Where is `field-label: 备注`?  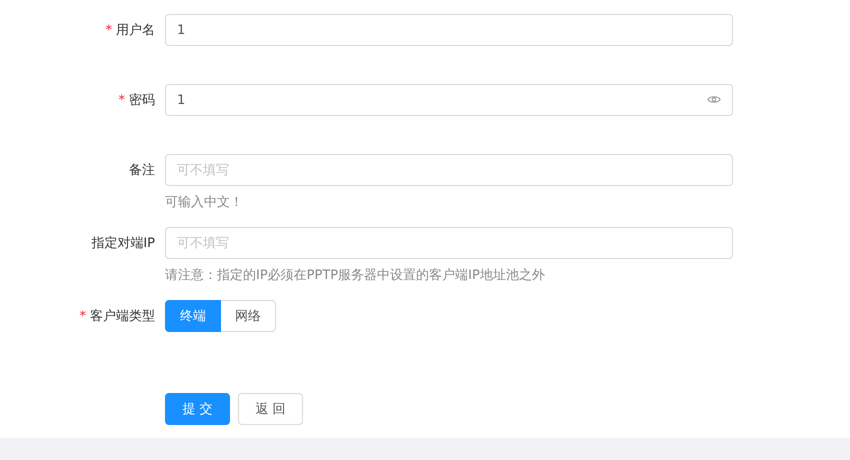 field-label: 备注 is located at coordinates (142, 170).